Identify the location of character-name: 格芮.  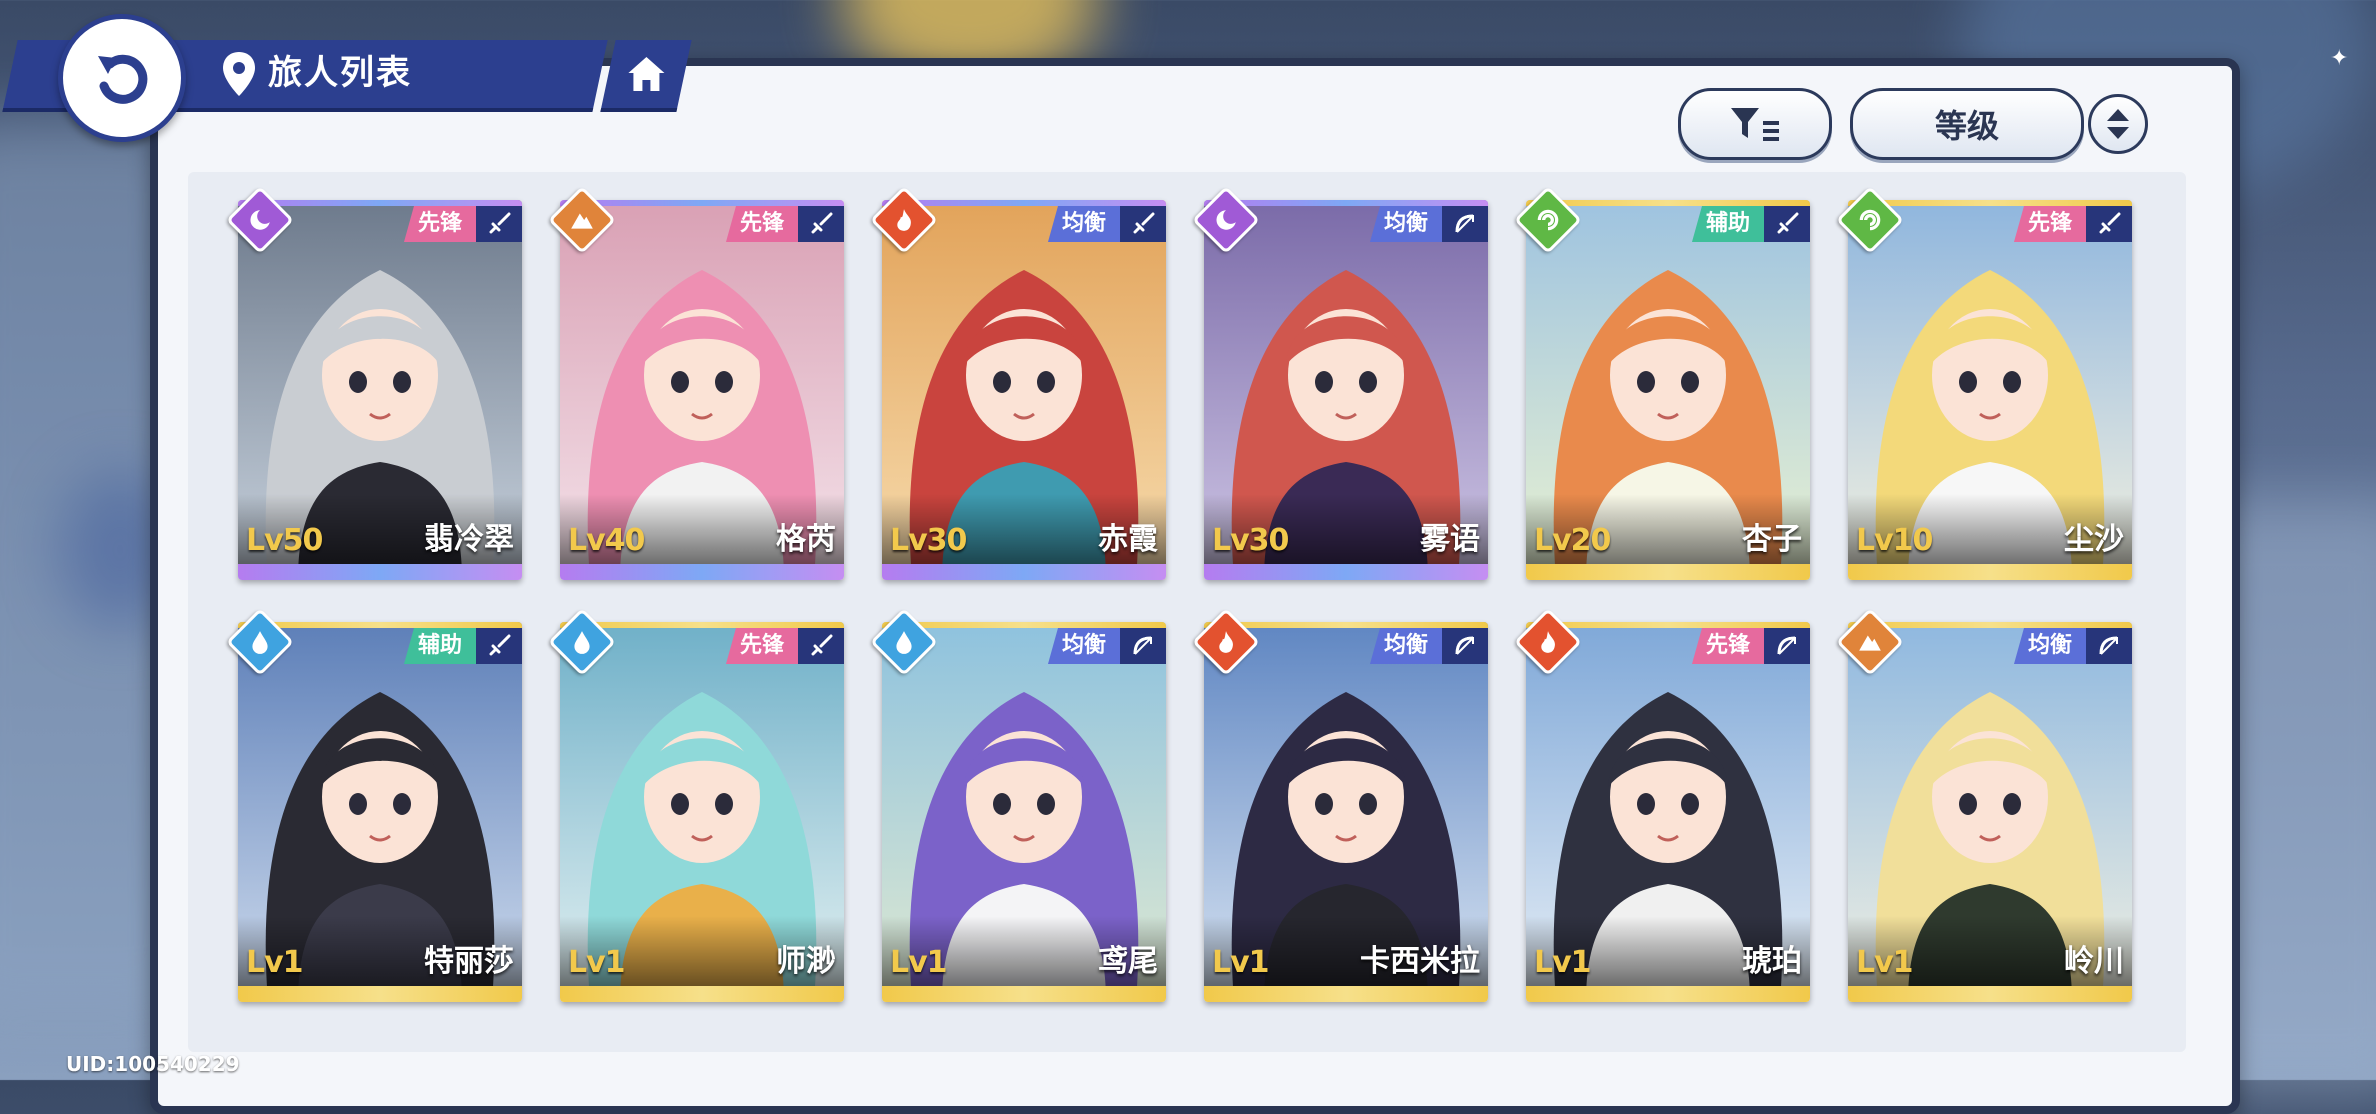
(806, 539).